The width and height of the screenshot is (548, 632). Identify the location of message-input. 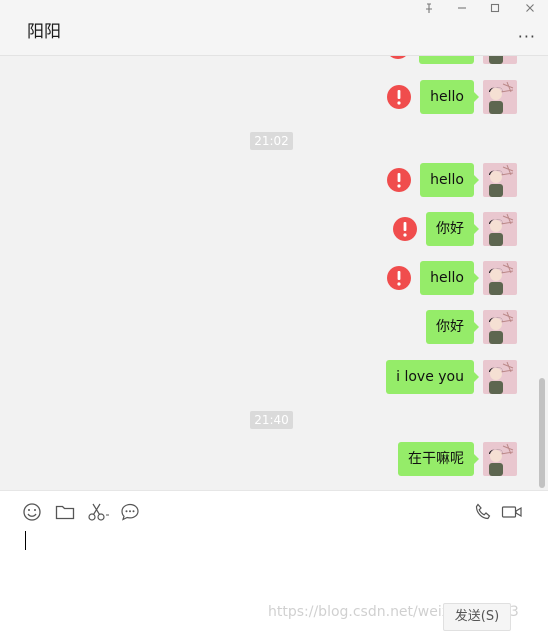
(25, 540).